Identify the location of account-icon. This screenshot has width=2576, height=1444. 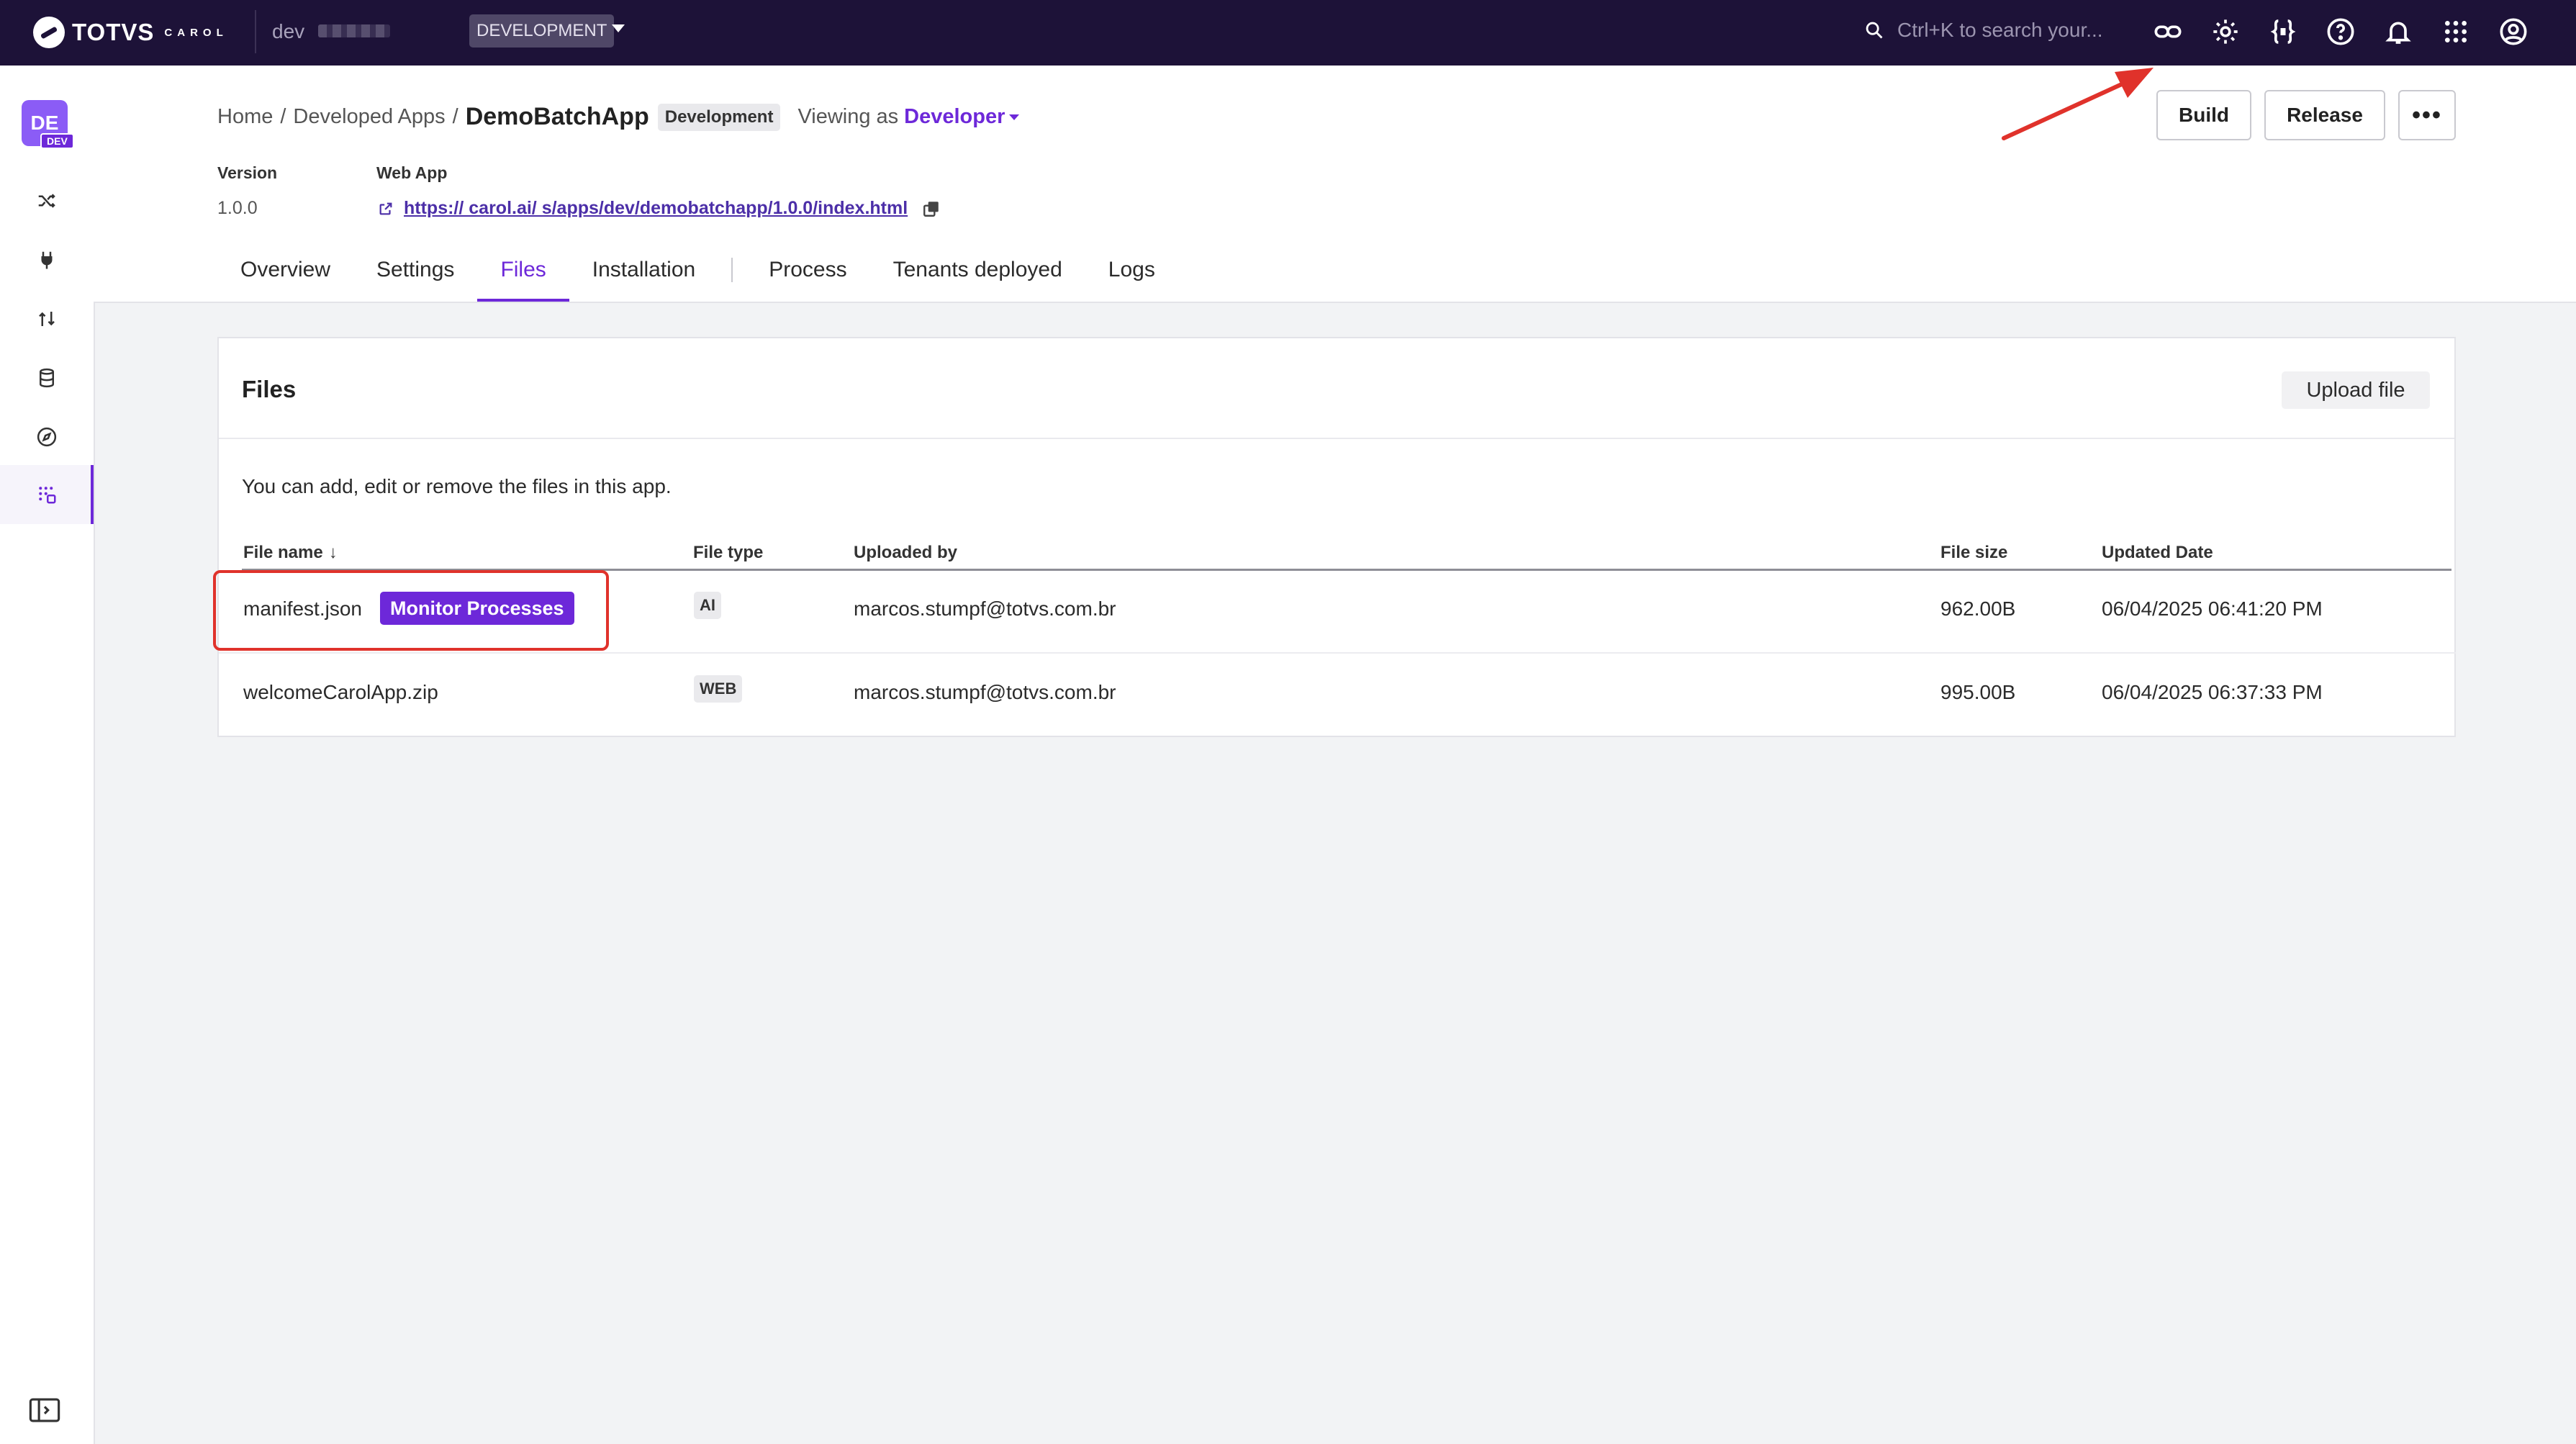
(2514, 32).